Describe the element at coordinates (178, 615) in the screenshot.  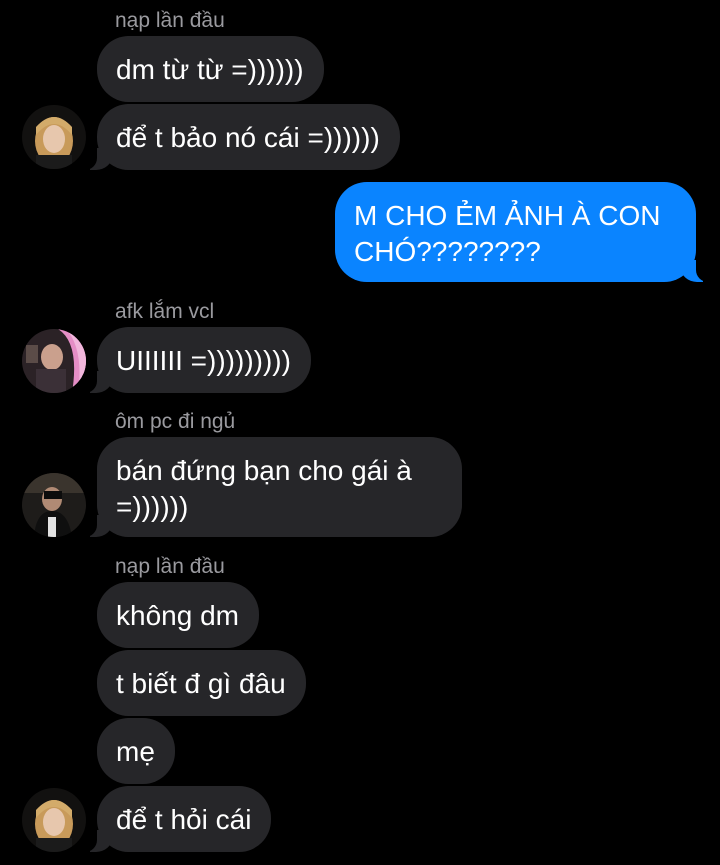
I see `message-bubble: không dm` at that location.